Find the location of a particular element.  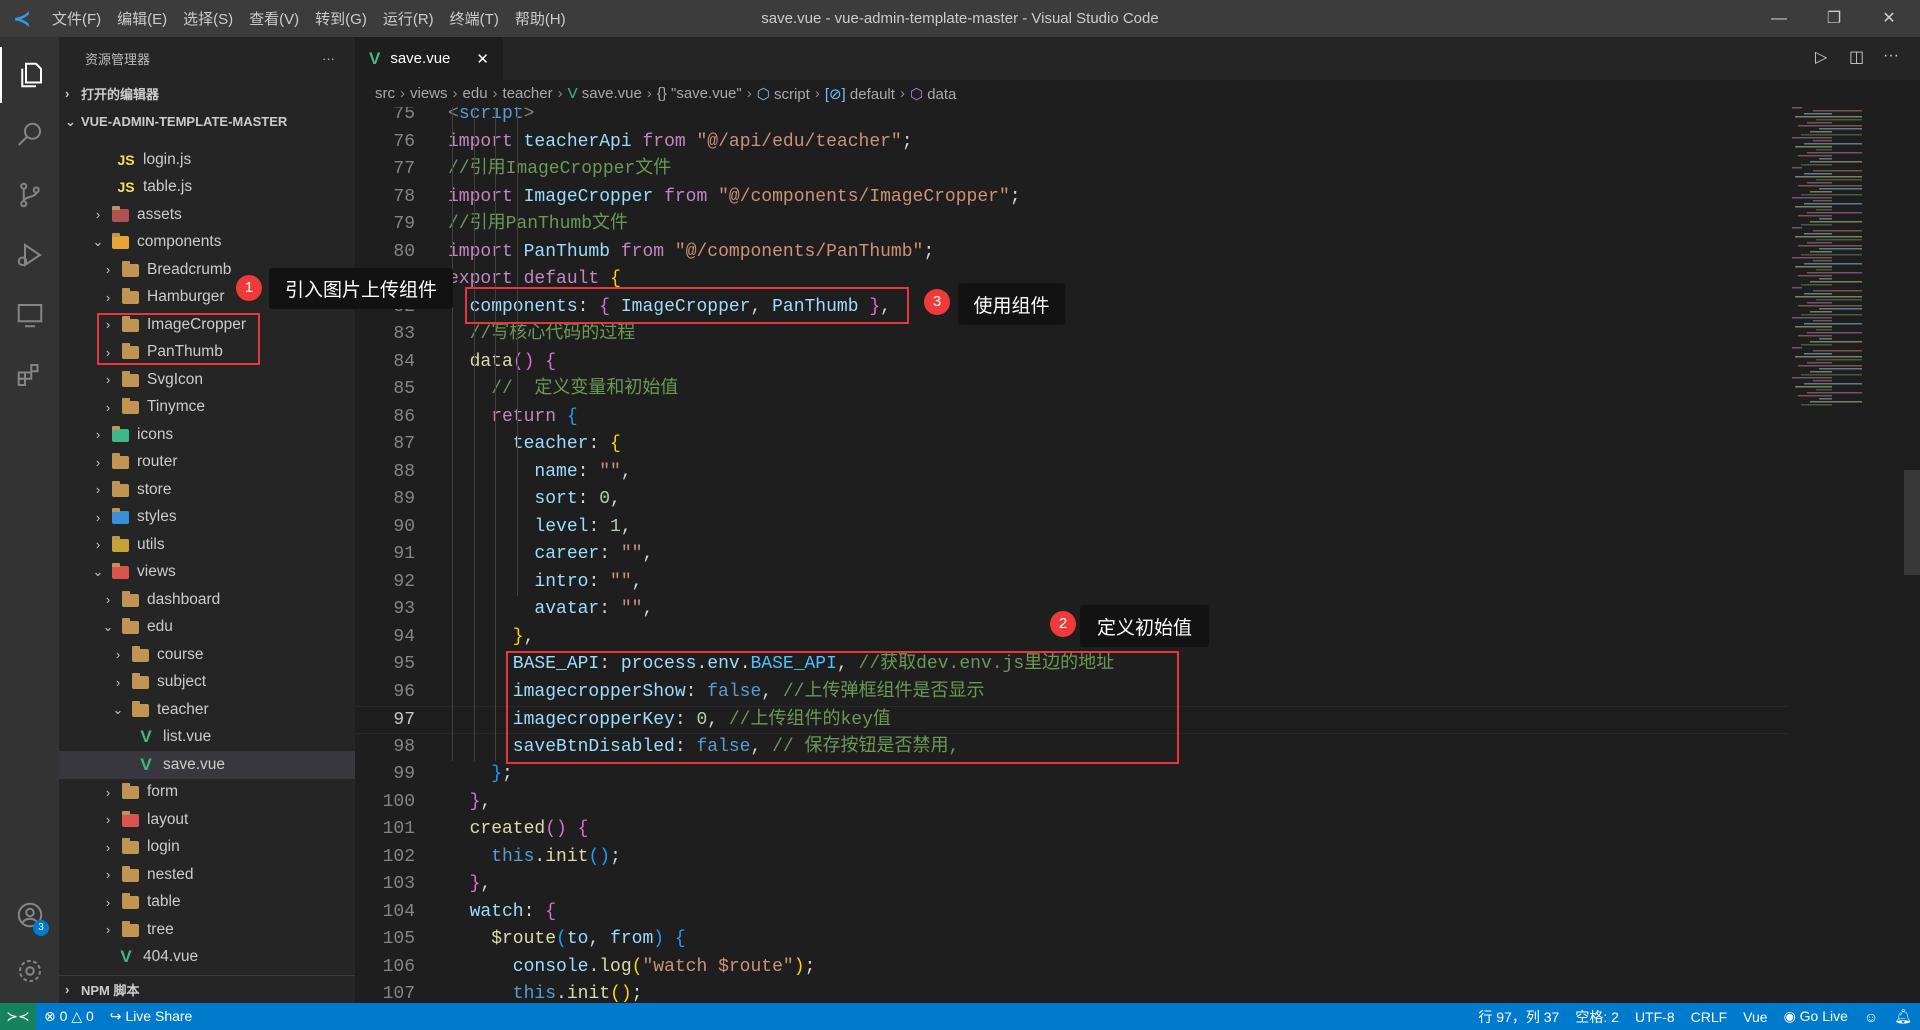

breadcrumb-label: save.vue is located at coordinates (611, 93).